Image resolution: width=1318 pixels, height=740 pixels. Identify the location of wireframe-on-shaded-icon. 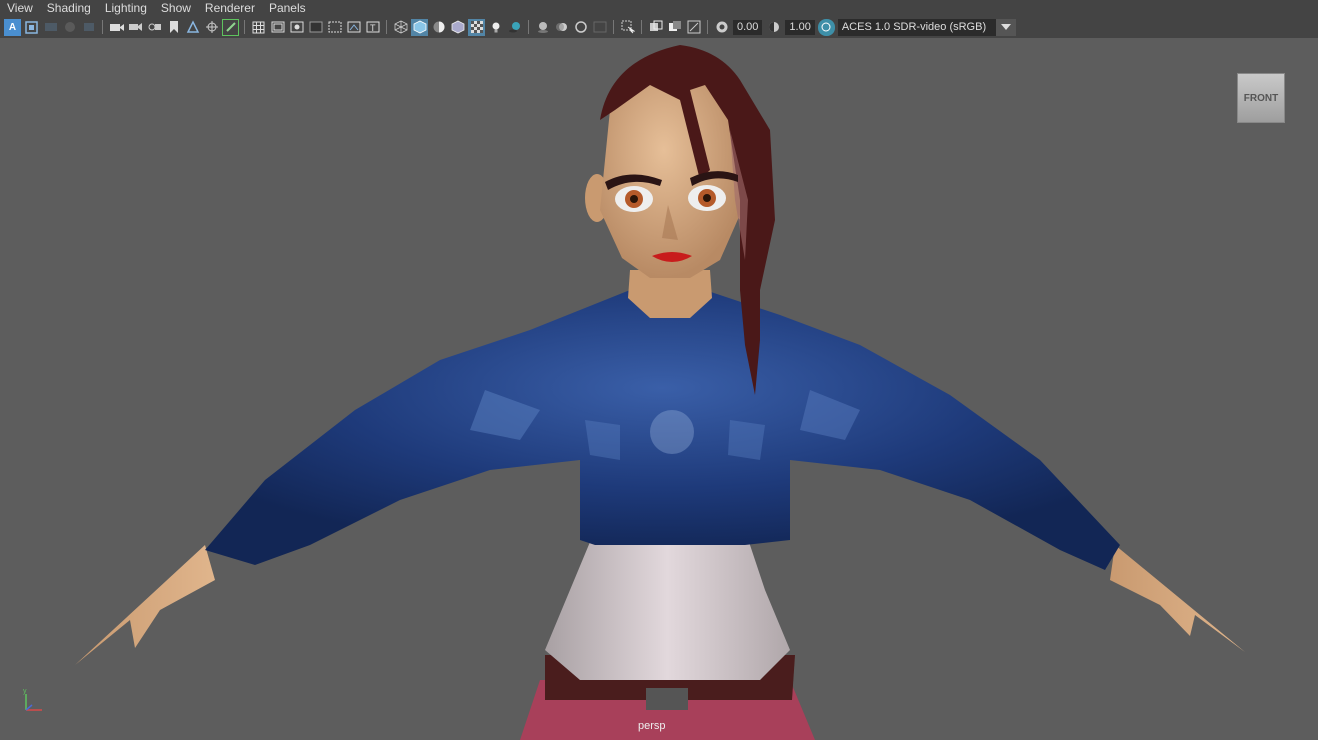
(457, 27).